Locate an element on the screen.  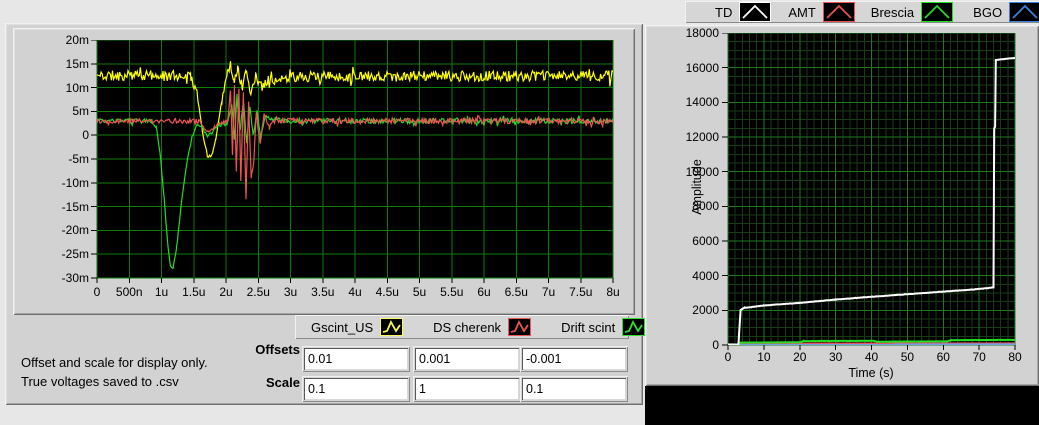
waveform-plot-legend: Gscint_US DS cherenk Drift scint is located at coordinates (470, 327).